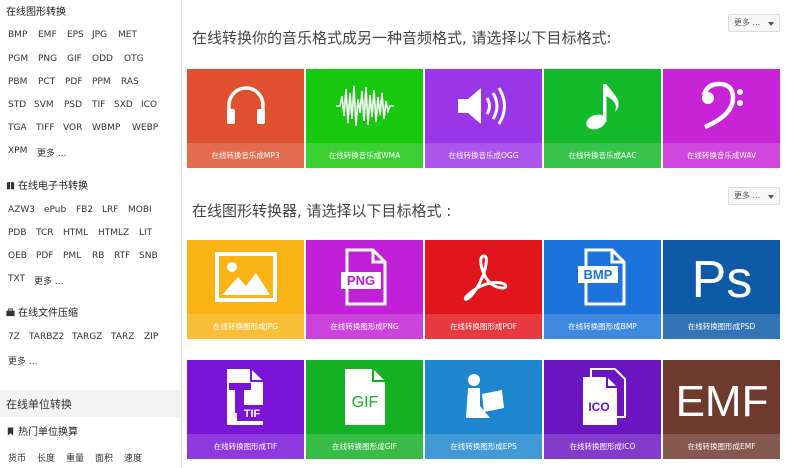 This screenshot has height=468, width=805. Describe the element at coordinates (75, 35) in the screenshot. I see `format-link-eps: EPS` at that location.